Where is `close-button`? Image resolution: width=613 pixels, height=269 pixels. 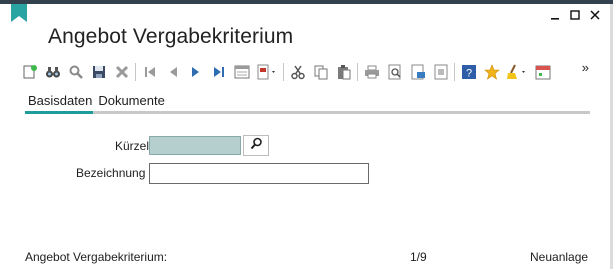
close-button is located at coordinates (595, 15).